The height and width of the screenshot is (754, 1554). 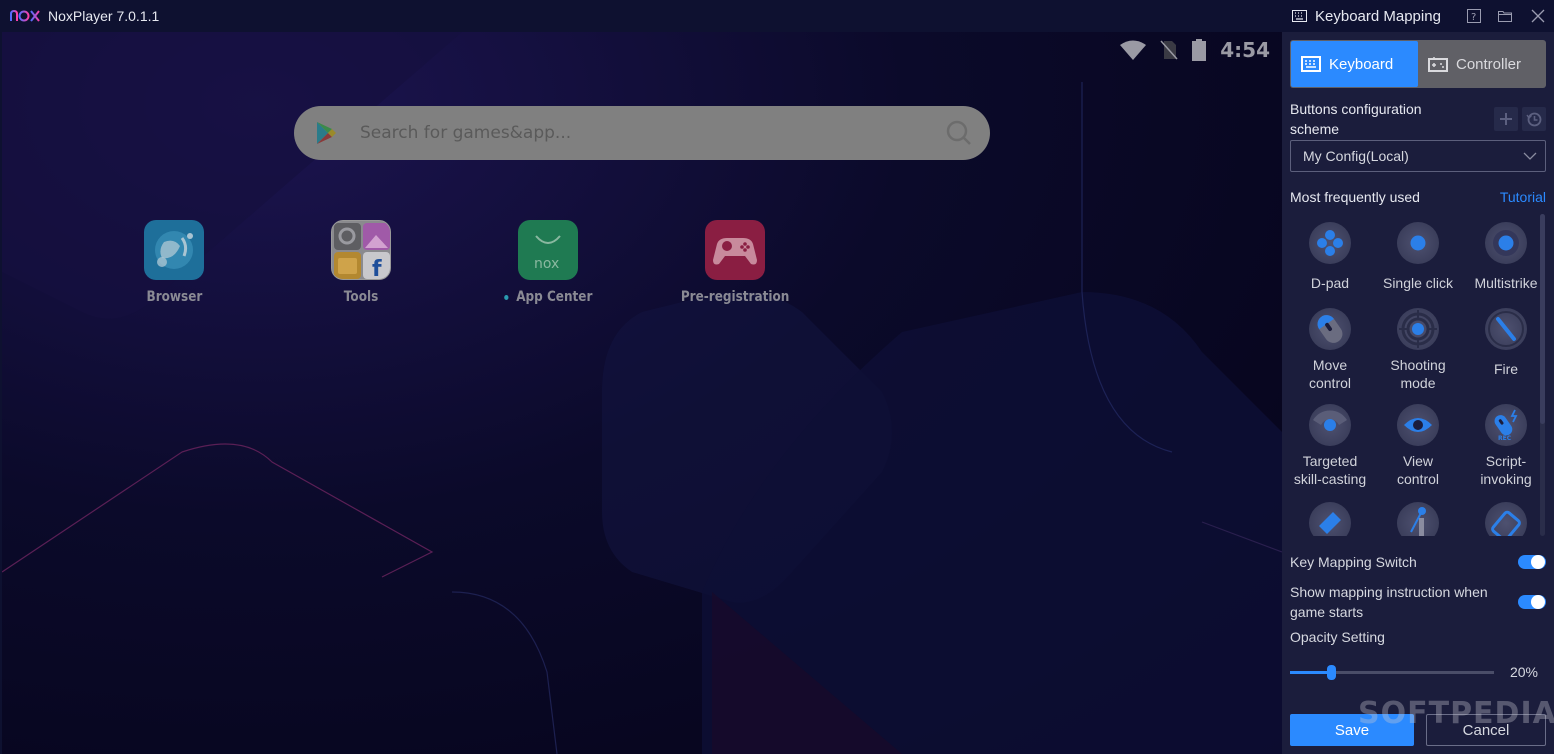 What do you see at coordinates (1506, 243) in the screenshot?
I see `multistrike-icon` at bounding box center [1506, 243].